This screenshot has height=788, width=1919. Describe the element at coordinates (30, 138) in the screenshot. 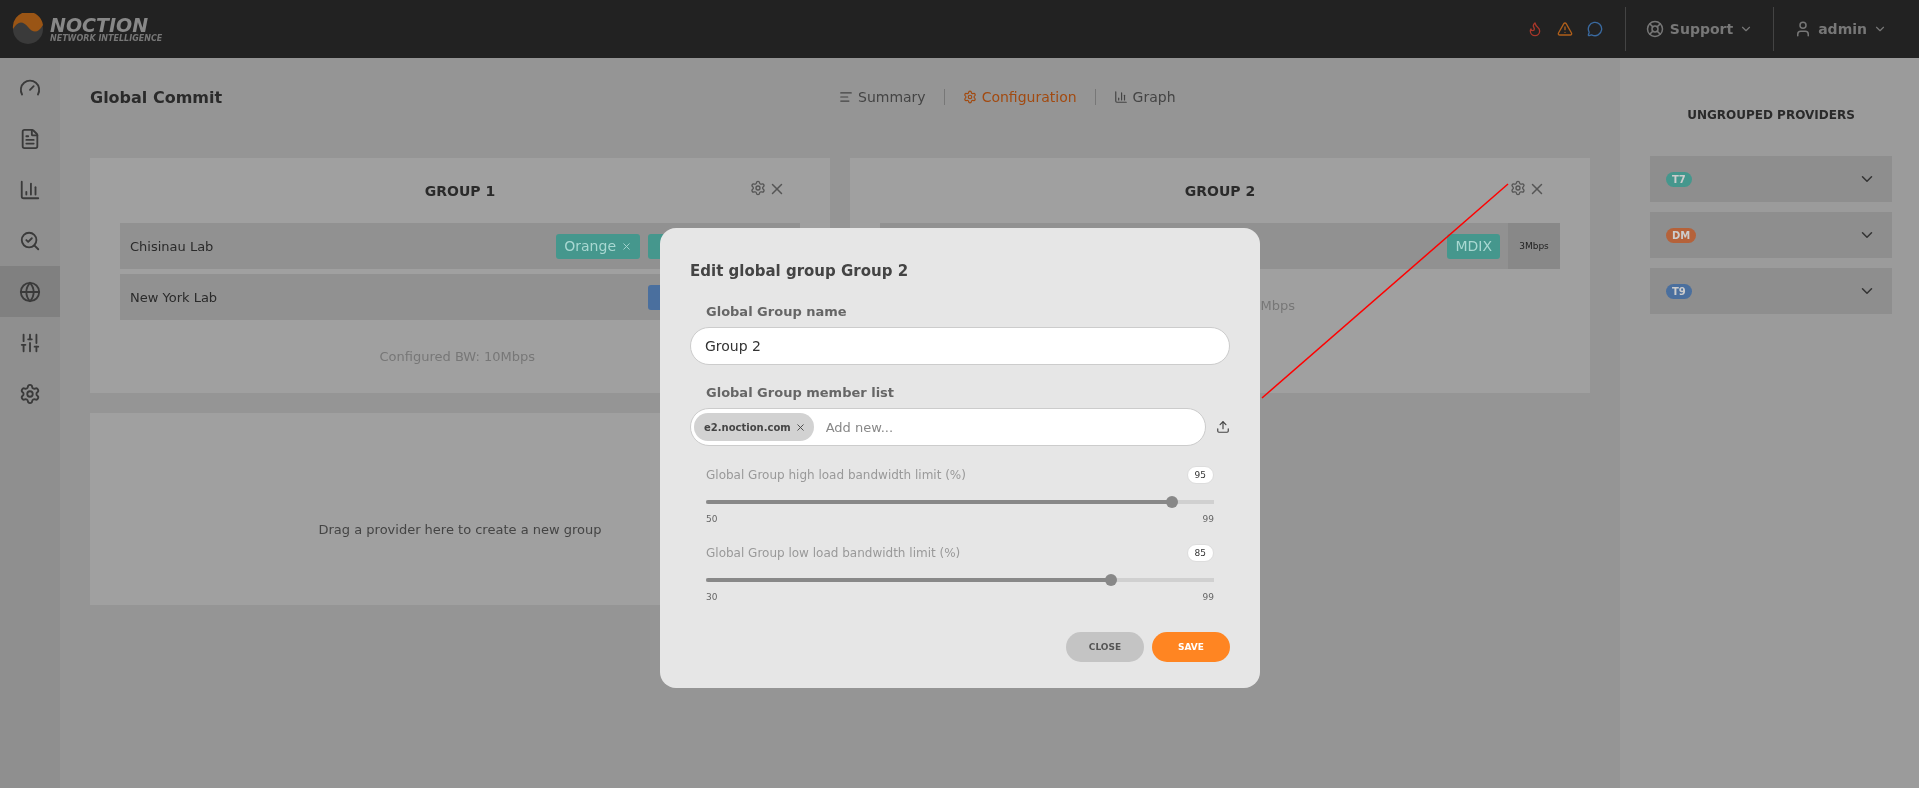

I see `document-icon` at that location.